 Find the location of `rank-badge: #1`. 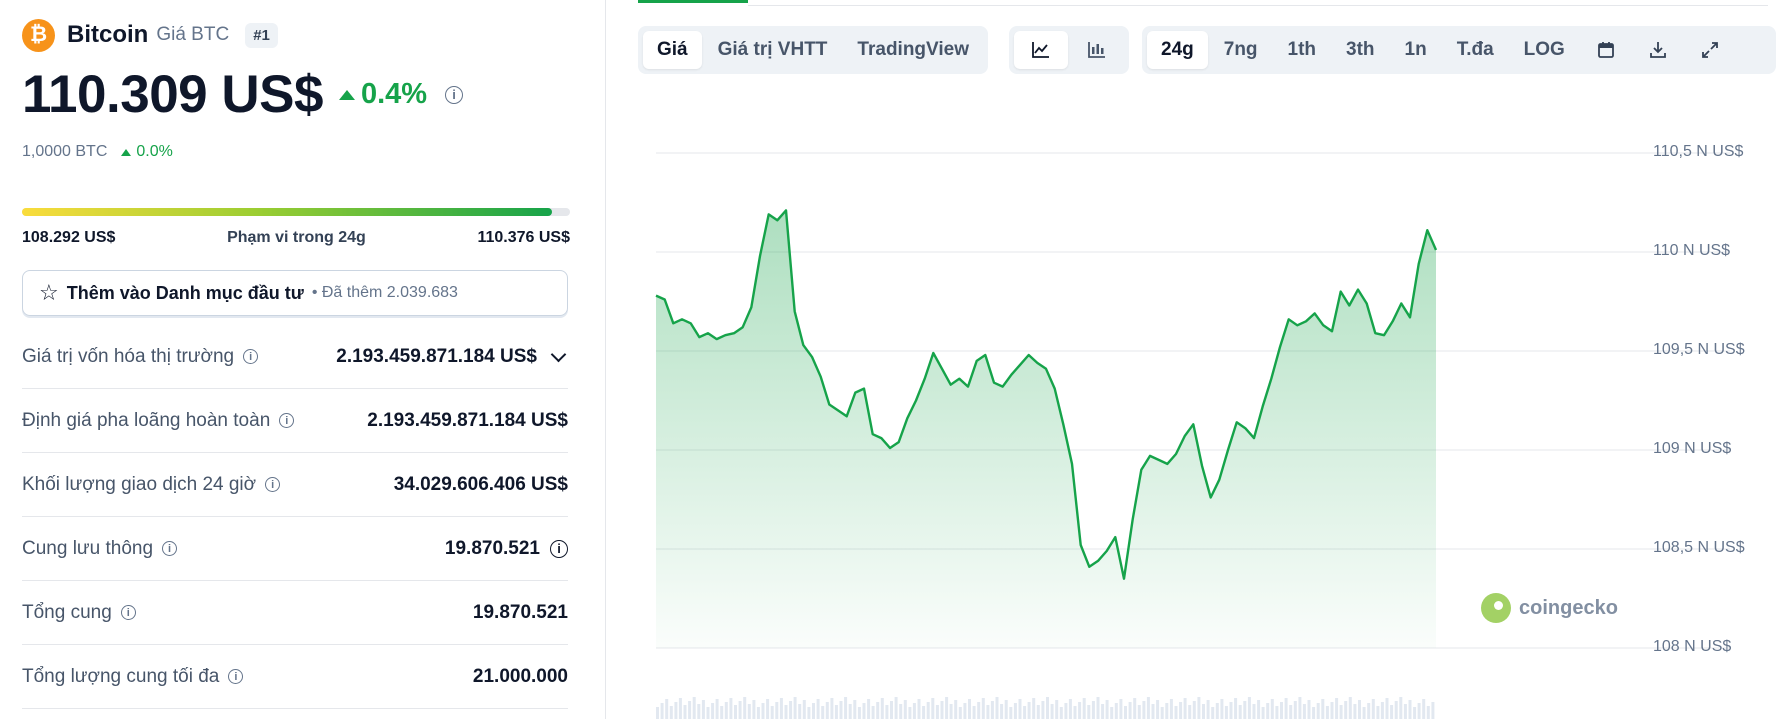

rank-badge: #1 is located at coordinates (261, 35).